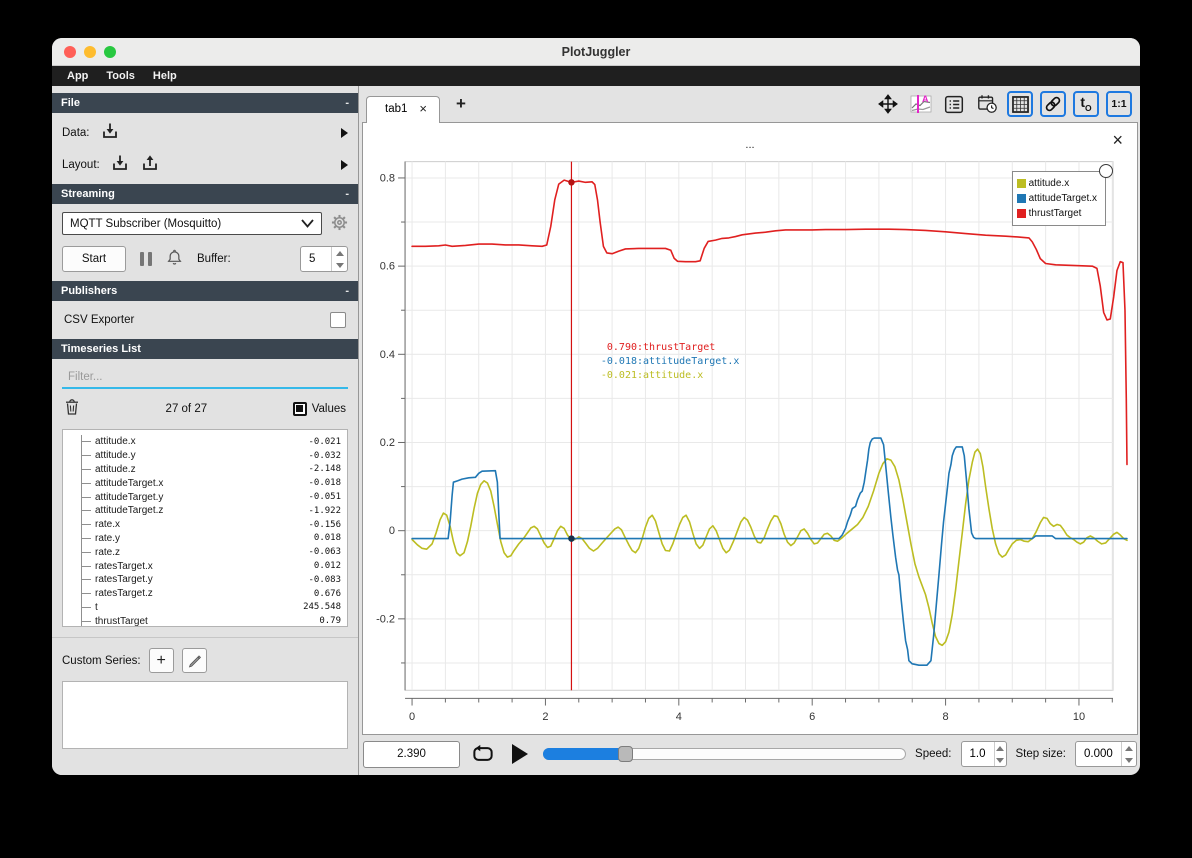 The image size is (1192, 858). What do you see at coordinates (679, 347) in the screenshot?
I see `tracker-series: thrustTarget` at bounding box center [679, 347].